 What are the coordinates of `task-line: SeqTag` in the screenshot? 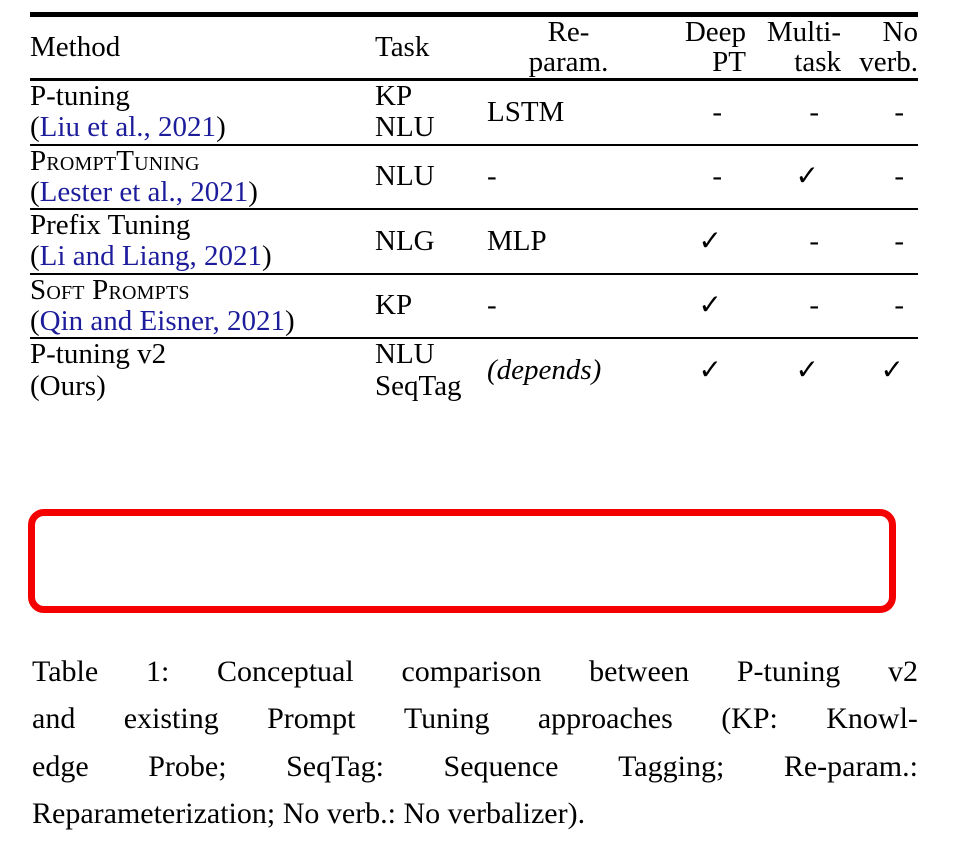 It's located at (418, 385).